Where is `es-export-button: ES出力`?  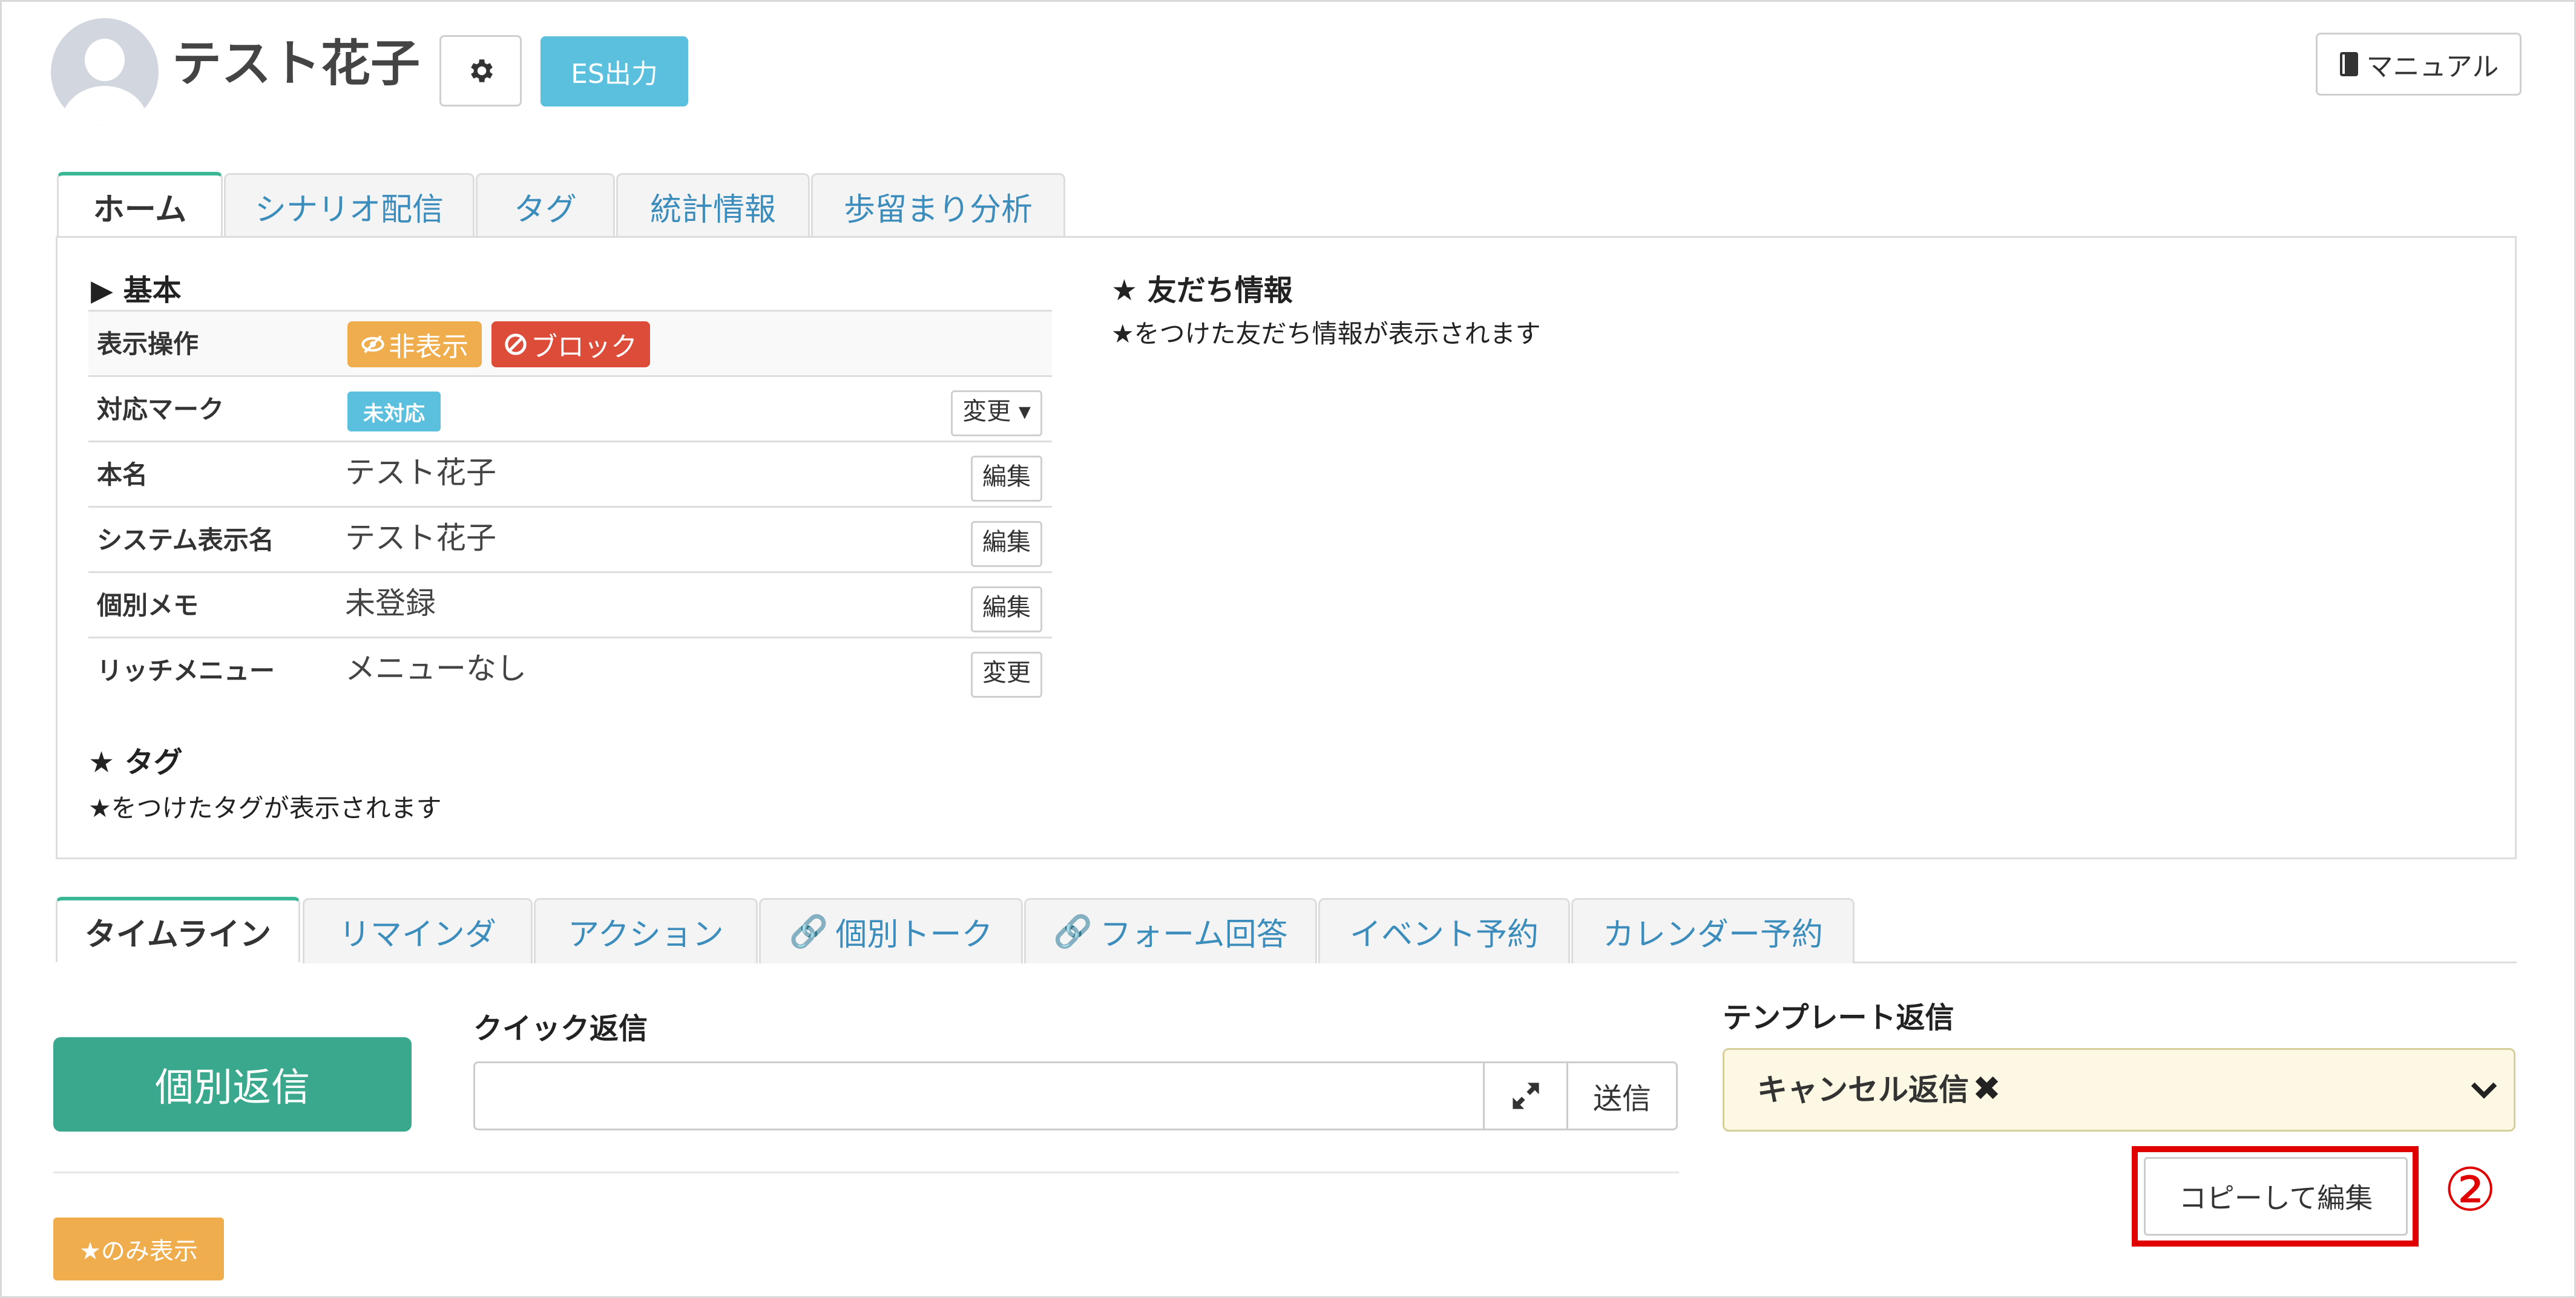 es-export-button: ES出力 is located at coordinates (614, 71).